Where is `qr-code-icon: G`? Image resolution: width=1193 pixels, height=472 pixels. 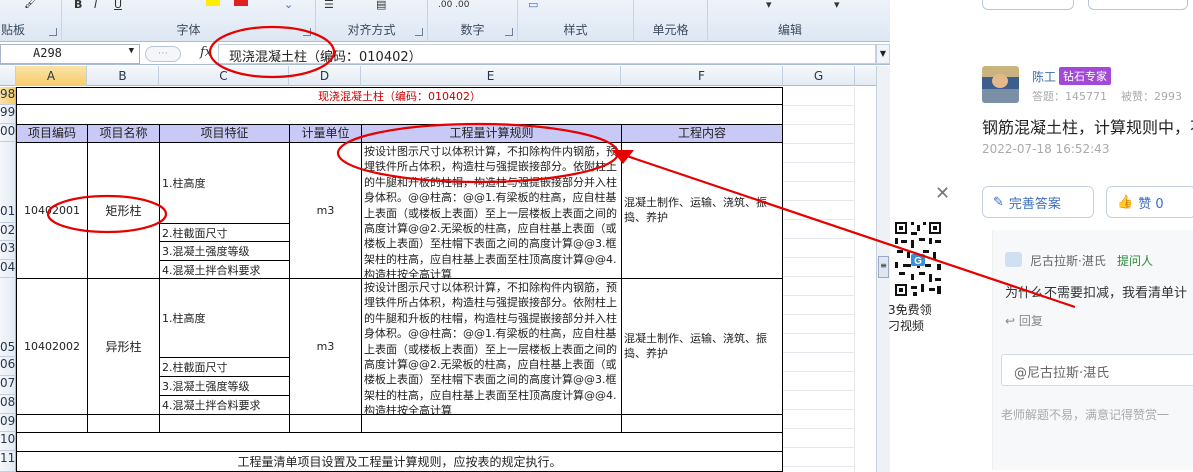
qr-code-icon: G is located at coordinates (918, 259).